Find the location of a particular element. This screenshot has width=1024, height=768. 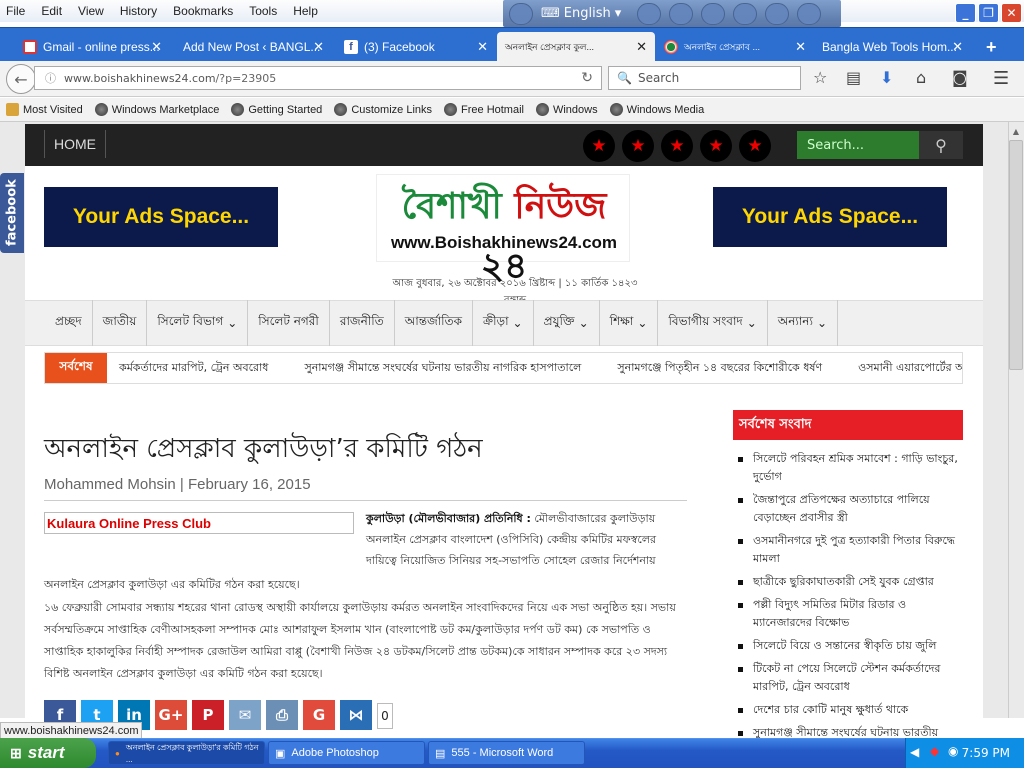

langbar-close-icon is located at coordinates (809, 13).